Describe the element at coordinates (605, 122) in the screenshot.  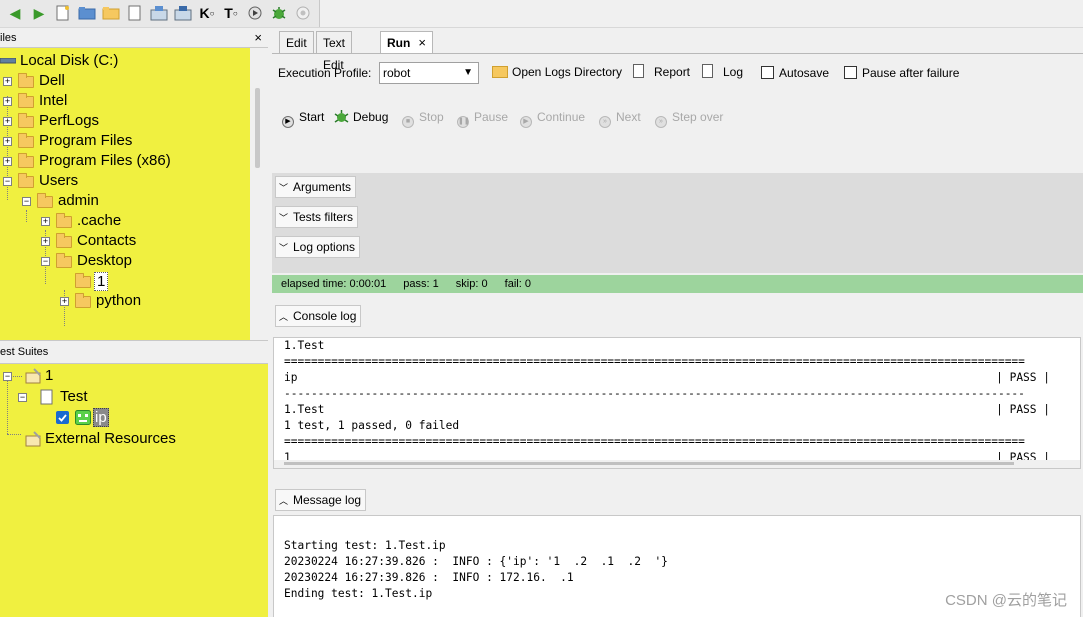
I see `next-icon: »` at that location.